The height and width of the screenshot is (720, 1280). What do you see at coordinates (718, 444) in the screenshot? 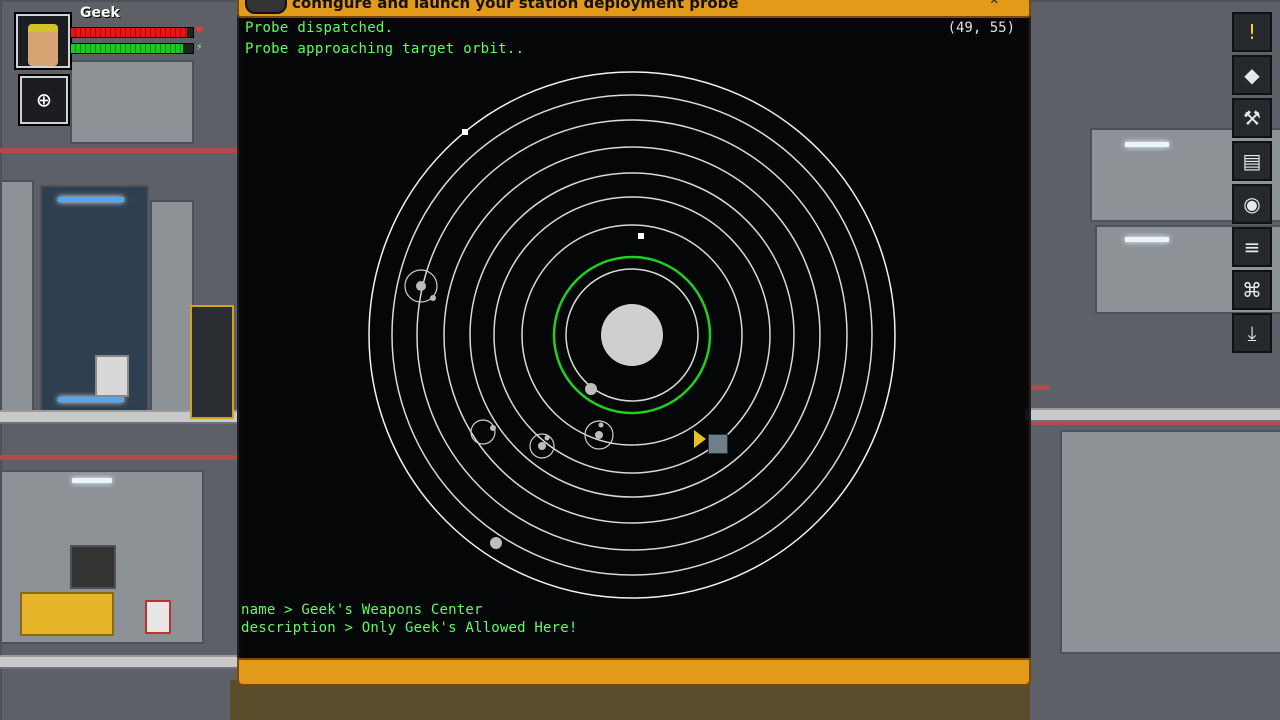
I see `ship-icon` at bounding box center [718, 444].